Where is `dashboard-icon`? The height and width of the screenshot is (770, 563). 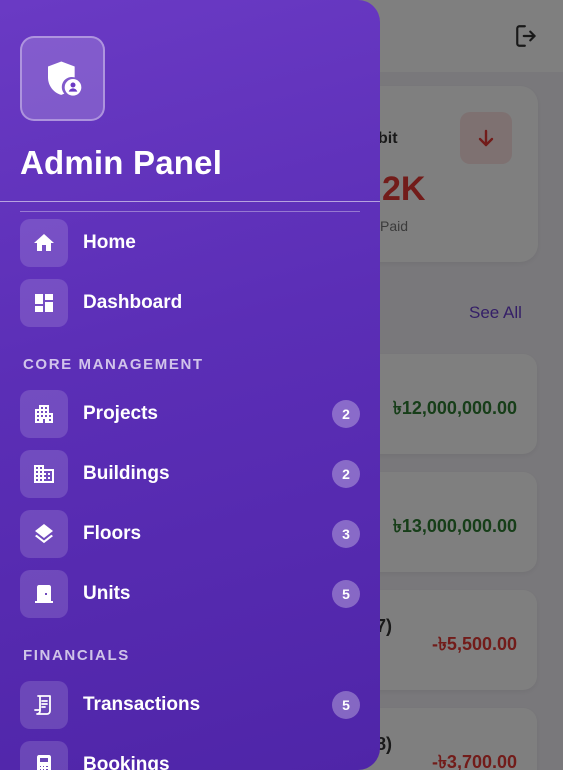
dashboard-icon is located at coordinates (44, 303).